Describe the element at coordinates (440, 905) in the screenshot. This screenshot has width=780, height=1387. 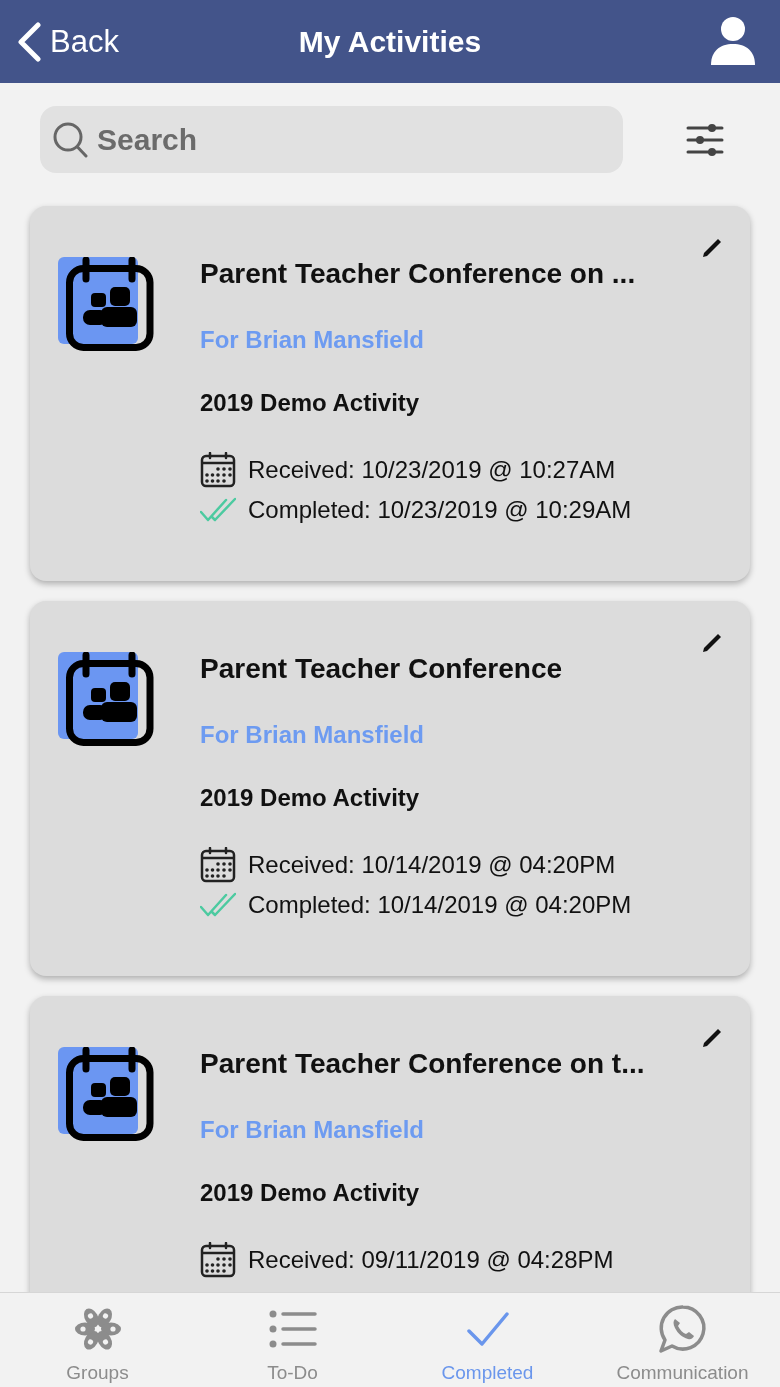
I see `completed-time: Completed: 10/14/2019 @ 04:20PM` at that location.